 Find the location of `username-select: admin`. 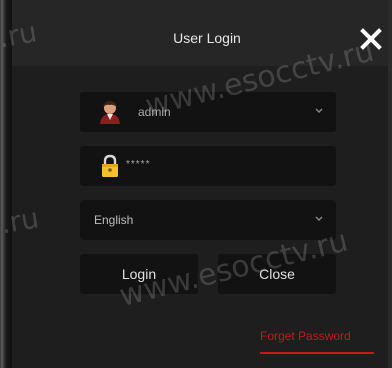

username-select: admin is located at coordinates (208, 112).